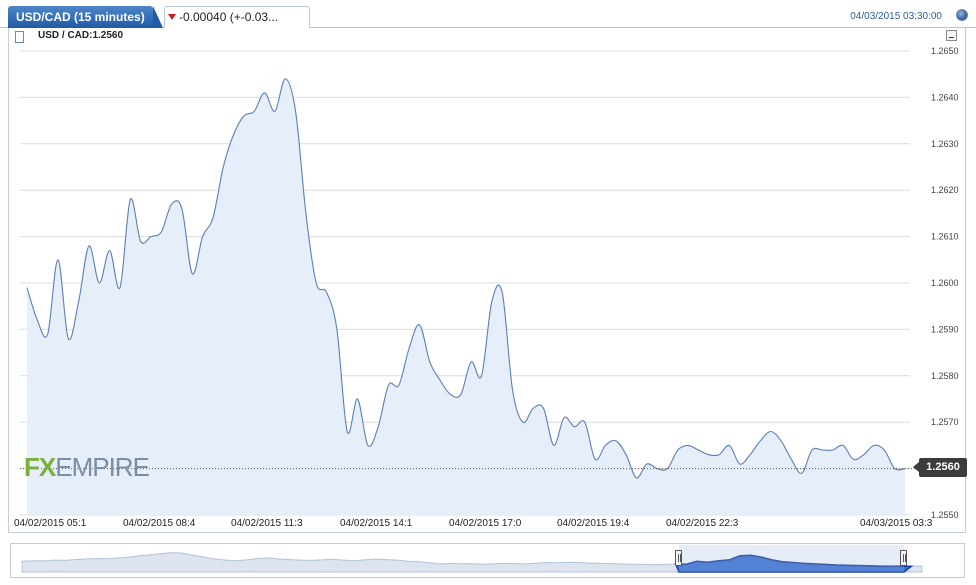  What do you see at coordinates (903, 558) in the screenshot?
I see `navigator-handle-right` at bounding box center [903, 558].